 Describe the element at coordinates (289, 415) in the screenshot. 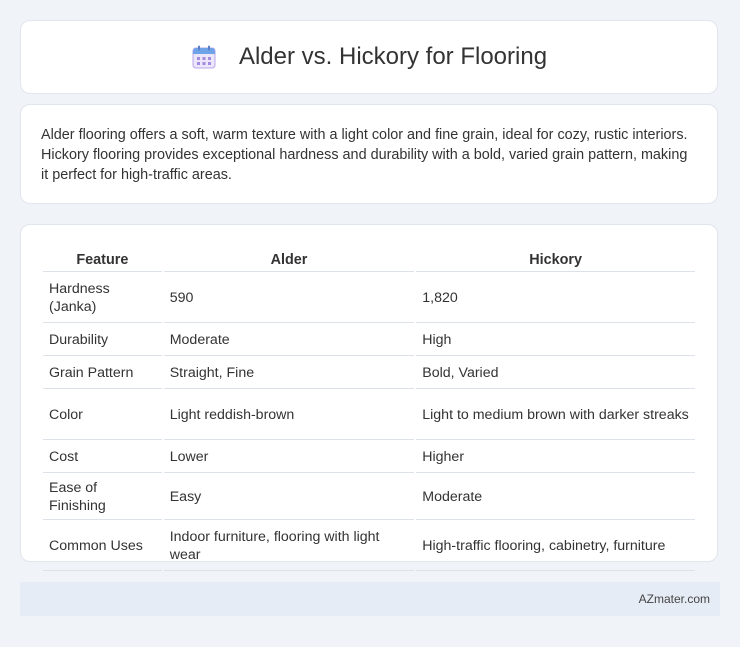

I see `alder-cell: Light reddish-brown` at that location.